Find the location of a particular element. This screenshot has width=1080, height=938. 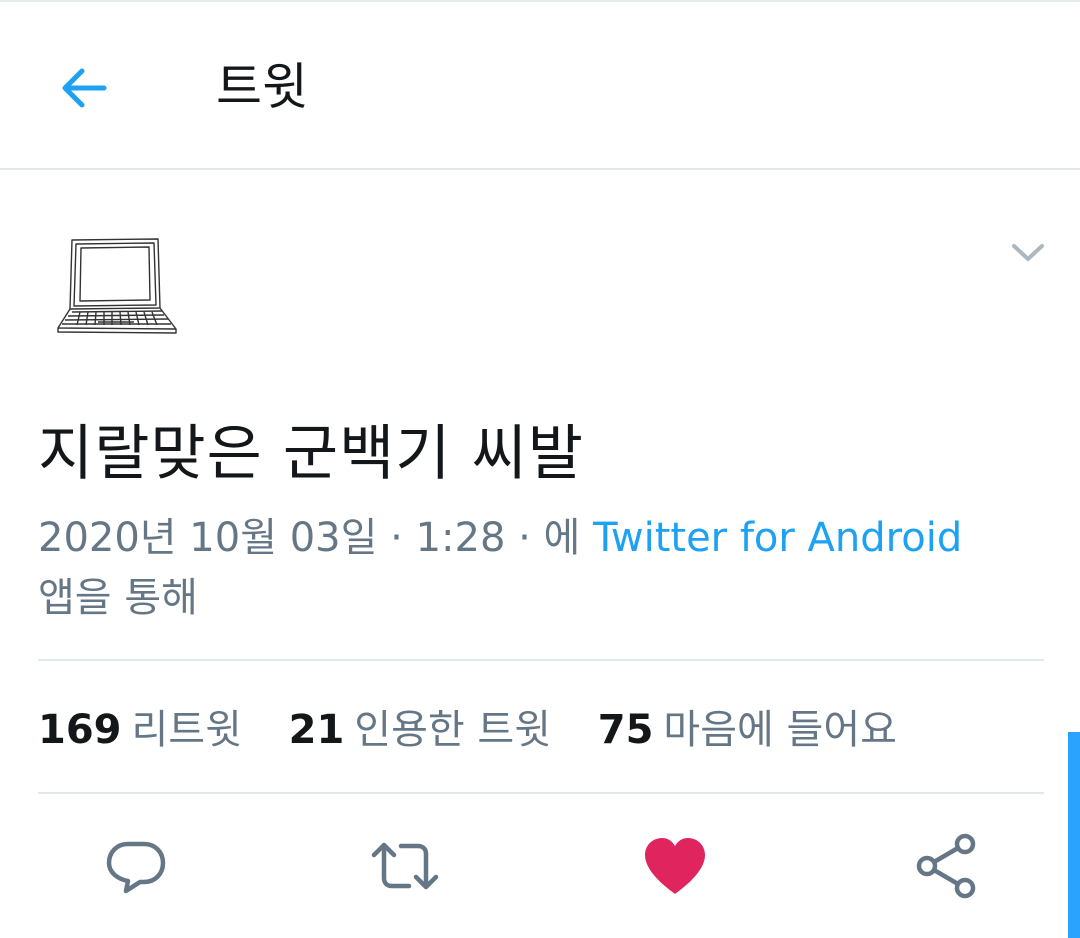

reply-button is located at coordinates (136, 866).